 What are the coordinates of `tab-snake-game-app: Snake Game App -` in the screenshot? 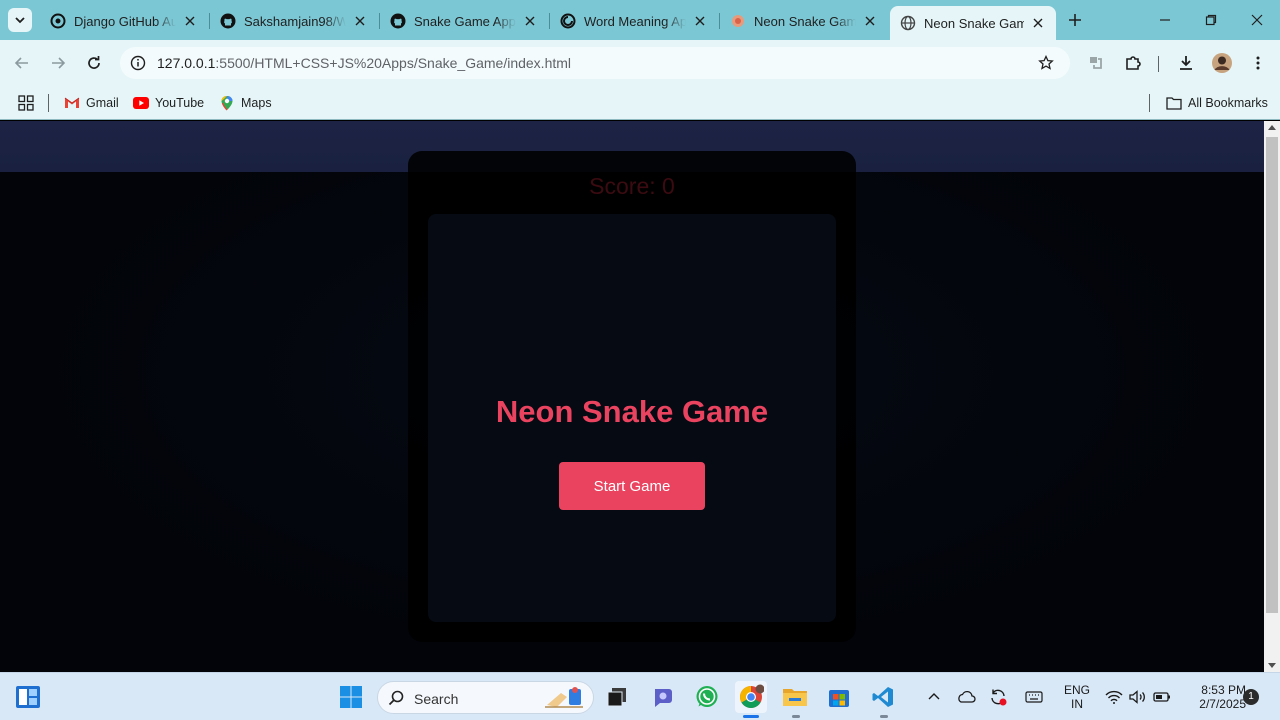 It's located at (464, 21).